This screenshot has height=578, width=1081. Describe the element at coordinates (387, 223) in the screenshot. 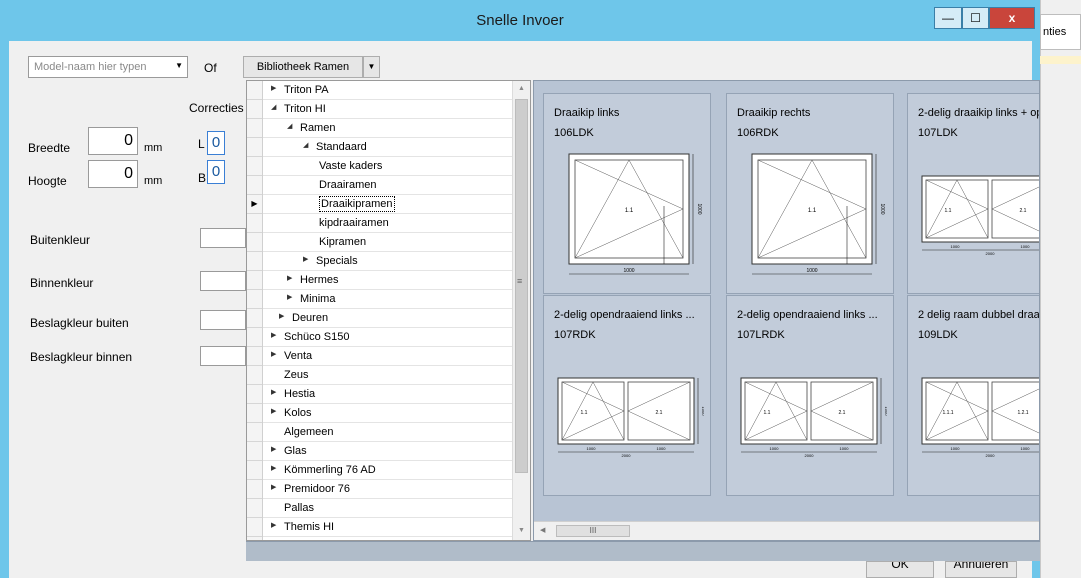

I see `tree-item: kipdraairamen` at that location.